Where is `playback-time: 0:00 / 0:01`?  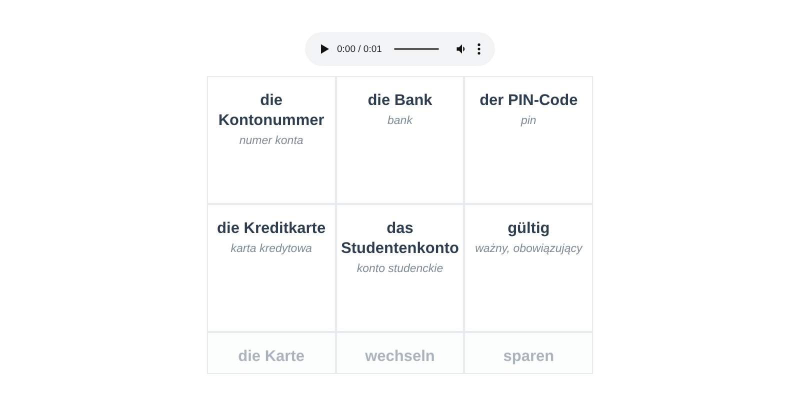
playback-time: 0:00 / 0:01 is located at coordinates (359, 49).